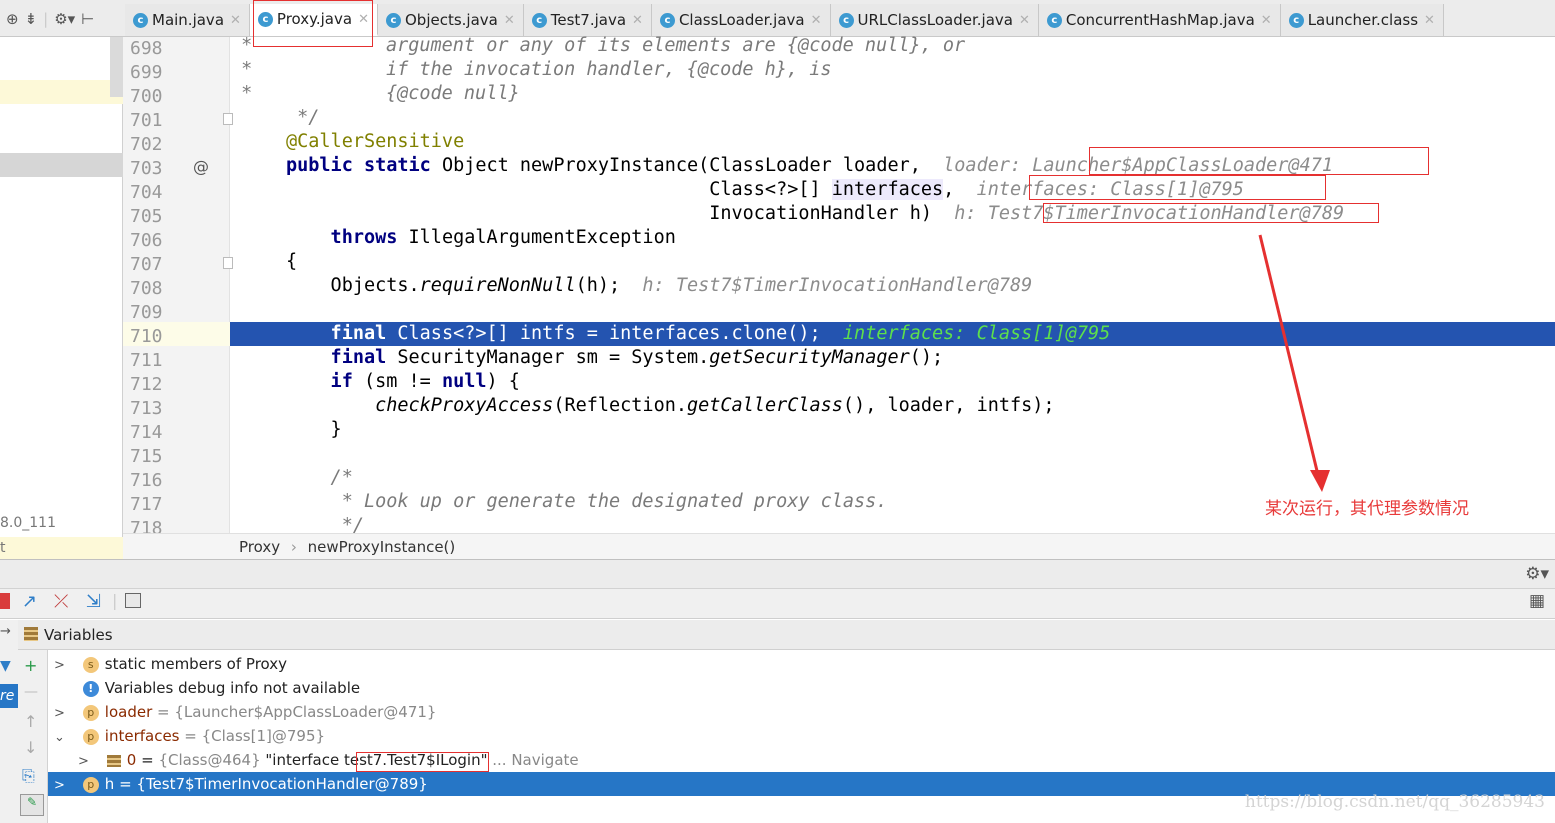  I want to click on array-element-icon, so click(113, 760).